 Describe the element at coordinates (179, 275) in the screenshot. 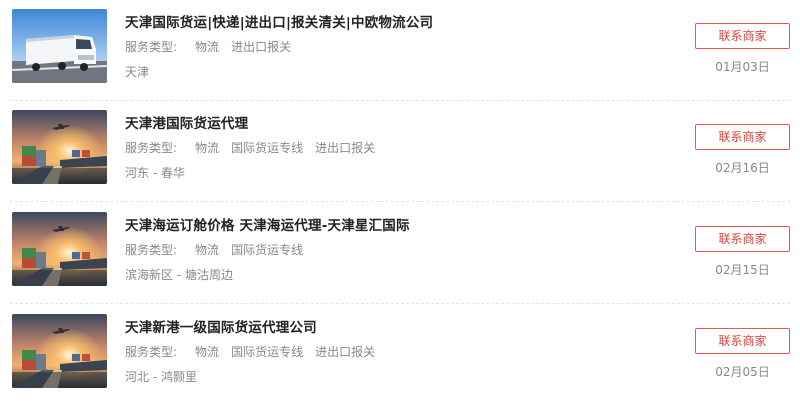

I see `listing-location: 滨海新区 - 塘沽周边` at that location.